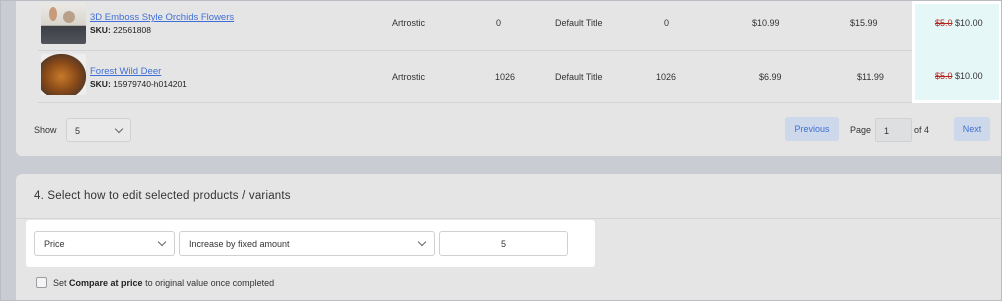 Image resolution: width=1002 pixels, height=301 pixels. Describe the element at coordinates (210, 283) in the screenshot. I see `checkbox-suffix: to original value once completed` at that location.